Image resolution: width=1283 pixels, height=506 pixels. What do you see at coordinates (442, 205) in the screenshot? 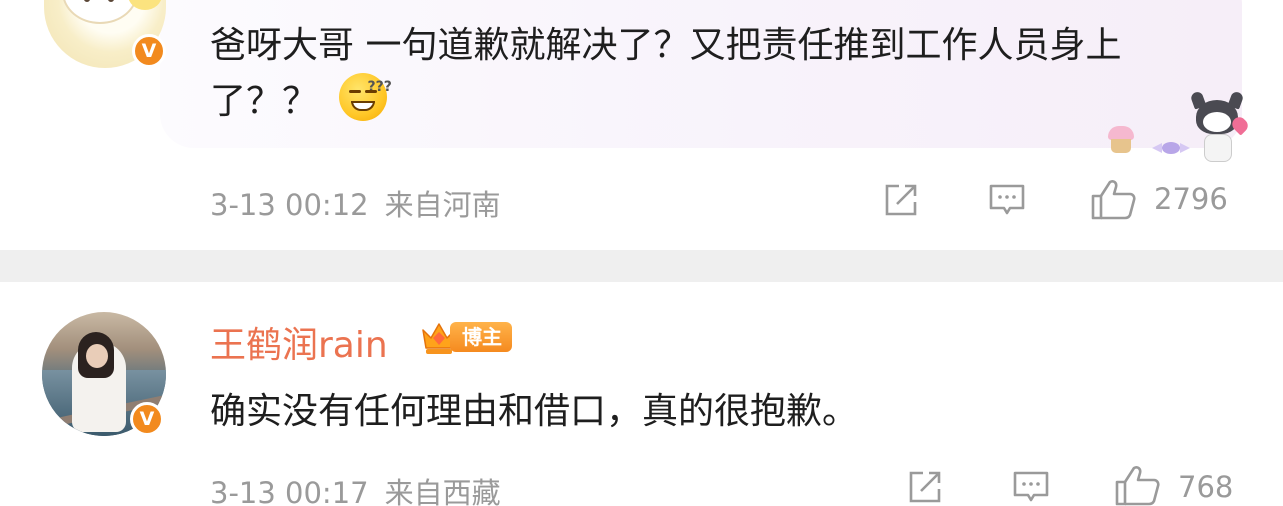
I see `comment-location: 来自河南` at bounding box center [442, 205].